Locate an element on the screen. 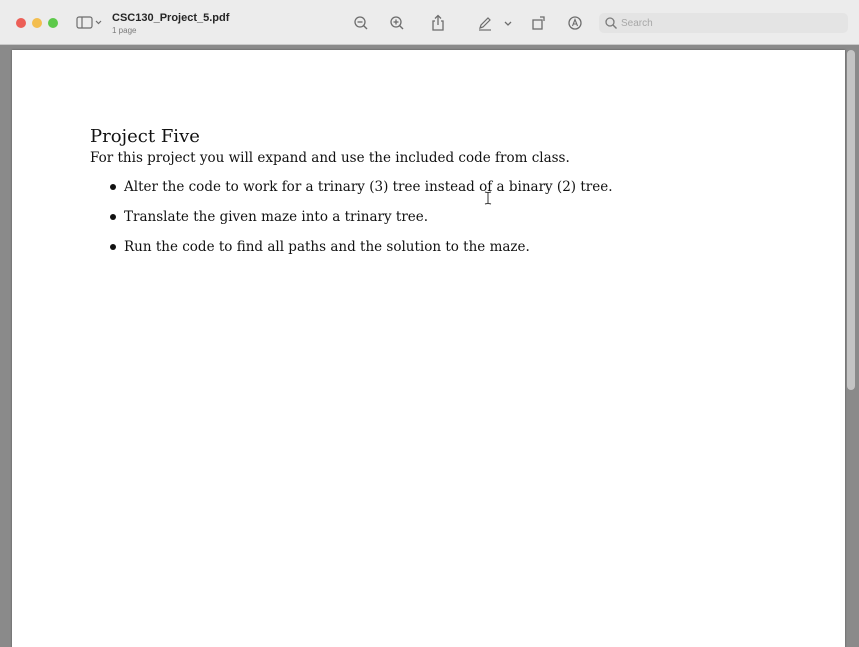  search-icon is located at coordinates (611, 23).